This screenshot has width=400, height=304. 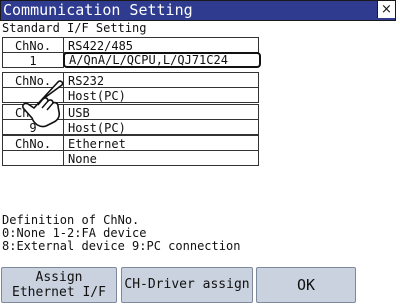 What do you see at coordinates (98, 10) in the screenshot?
I see `window-title: Communication Setting` at bounding box center [98, 10].